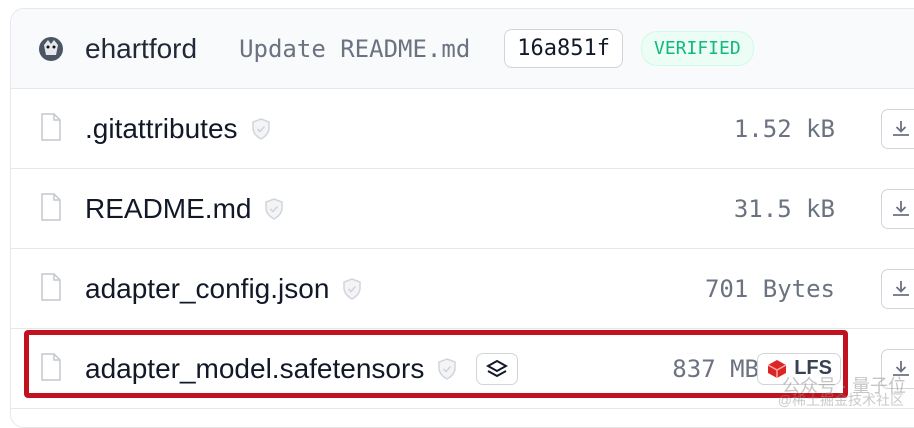  Describe the element at coordinates (207, 289) in the screenshot. I see `file-name: adapter_config.json` at that location.